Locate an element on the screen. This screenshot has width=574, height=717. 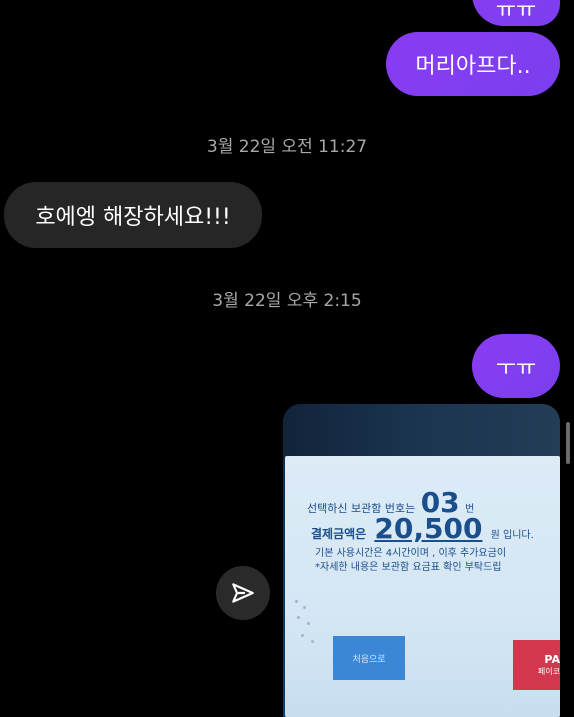
payment-amount-line: 결제금액은 20,500 원 입니다. is located at coordinates (422, 528).